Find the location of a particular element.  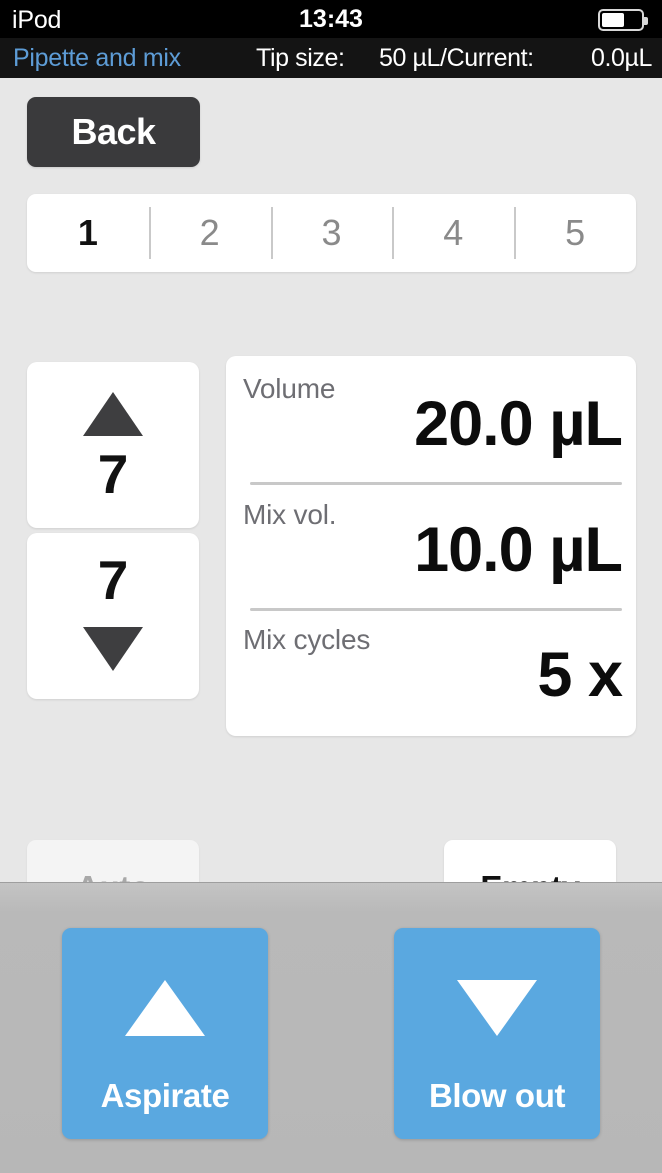

mix-volume-value: 10.0 µL is located at coordinates (518, 550).